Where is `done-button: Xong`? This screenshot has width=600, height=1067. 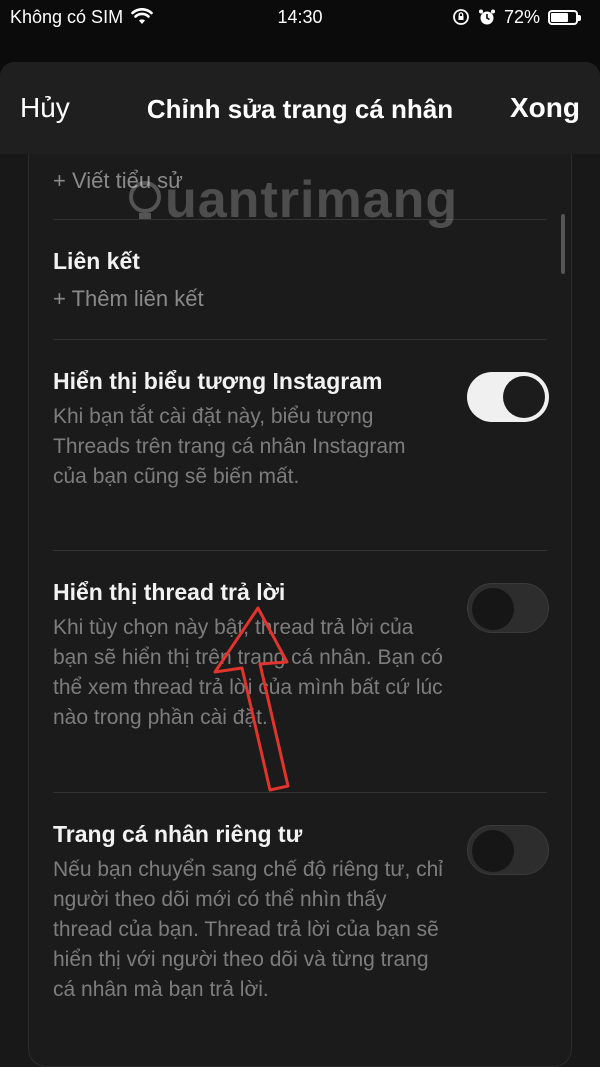
done-button: Xong is located at coordinates (545, 108).